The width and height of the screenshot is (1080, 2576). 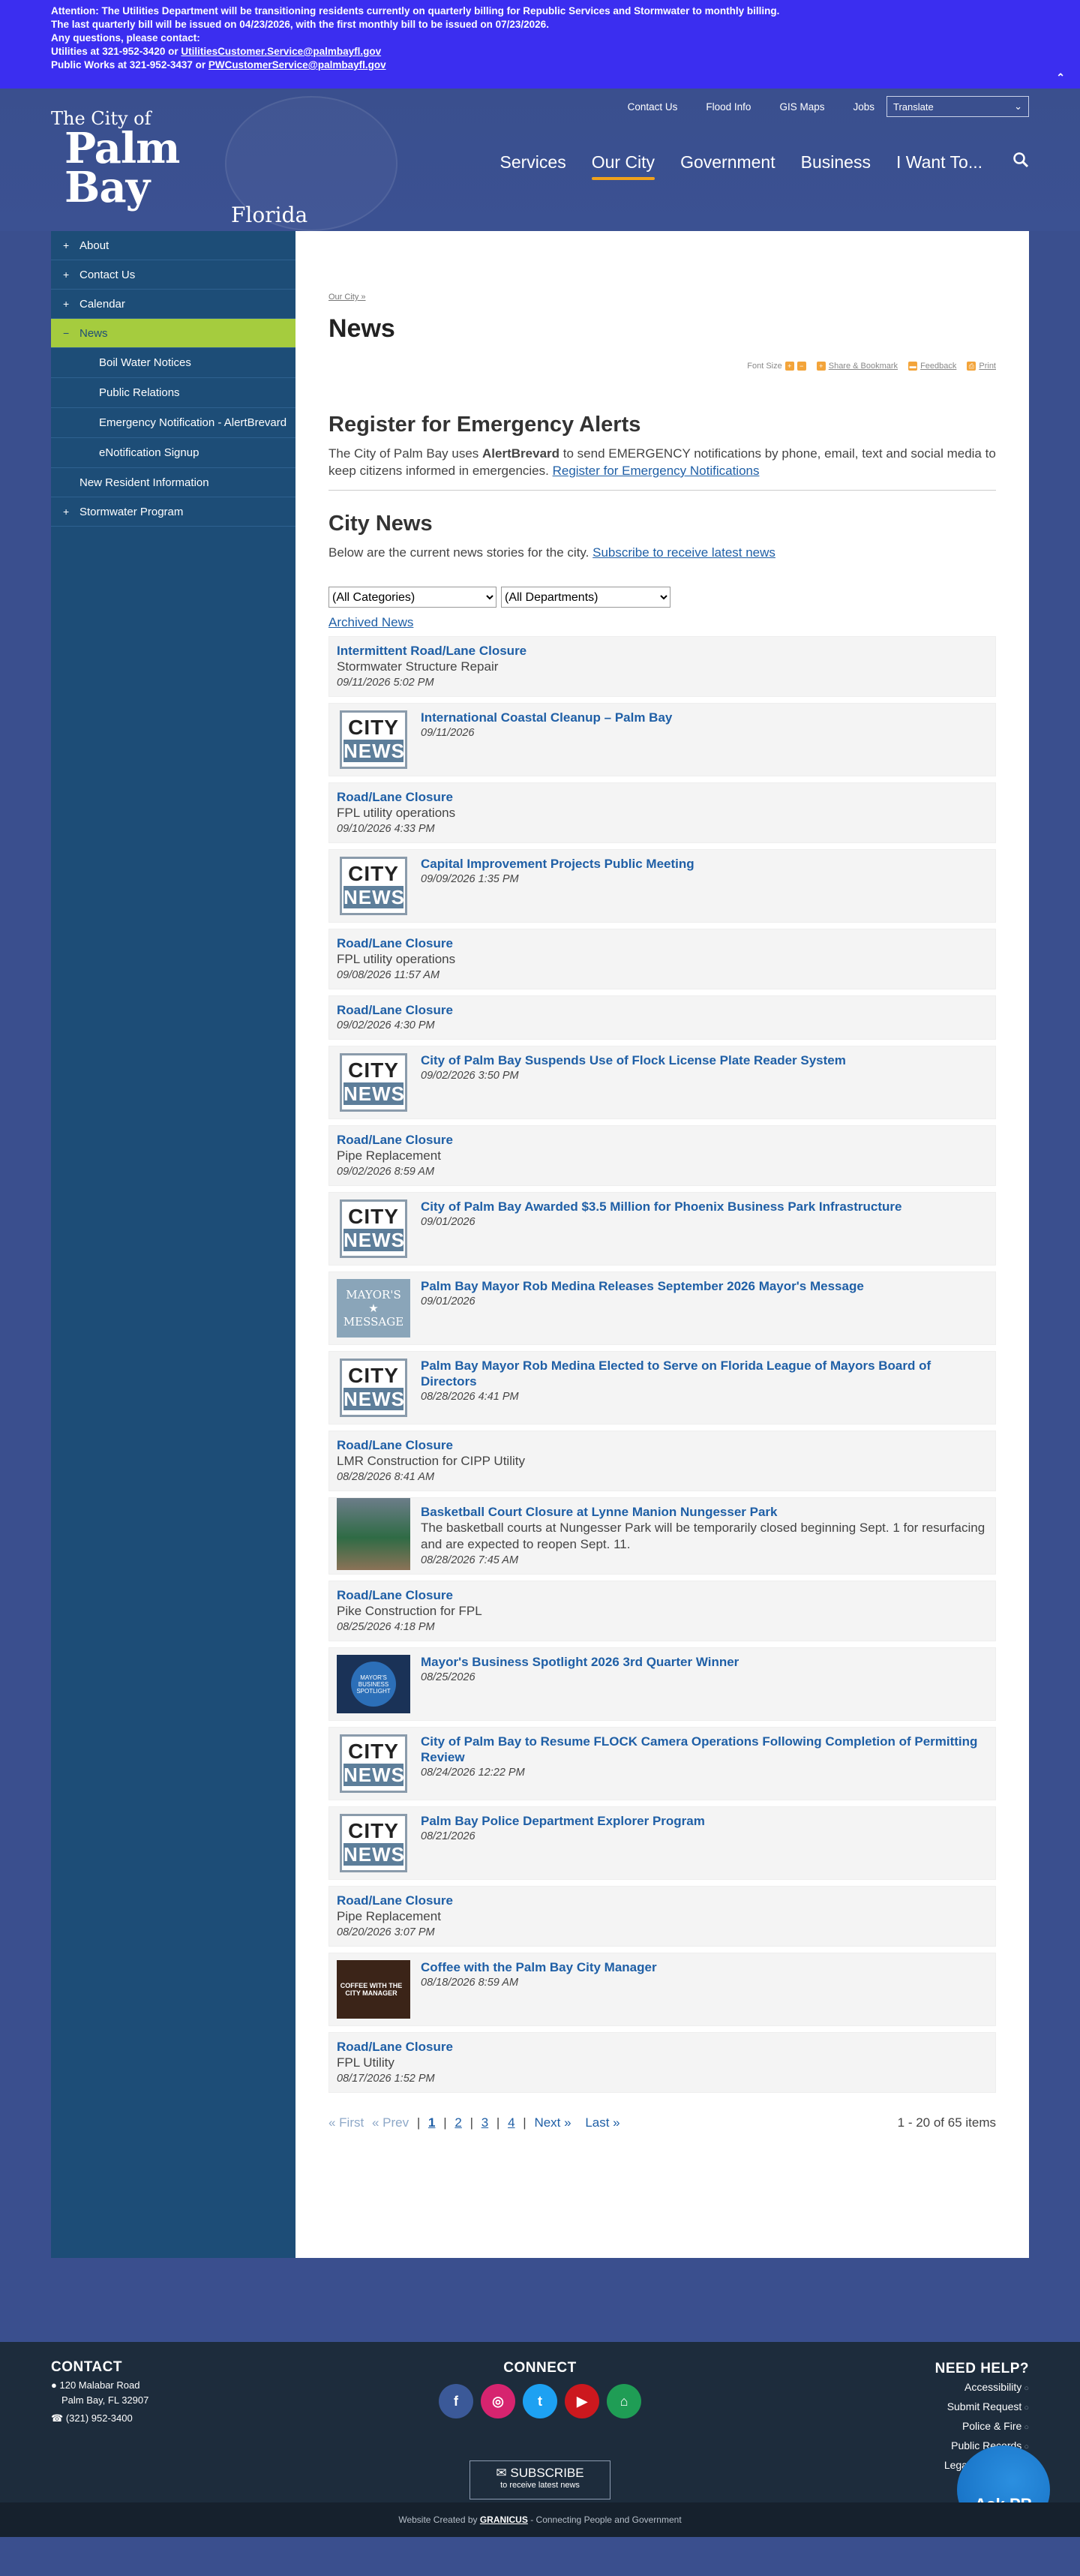 What do you see at coordinates (412, 597) in the screenshot?
I see `category-filter: (All Categories)` at bounding box center [412, 597].